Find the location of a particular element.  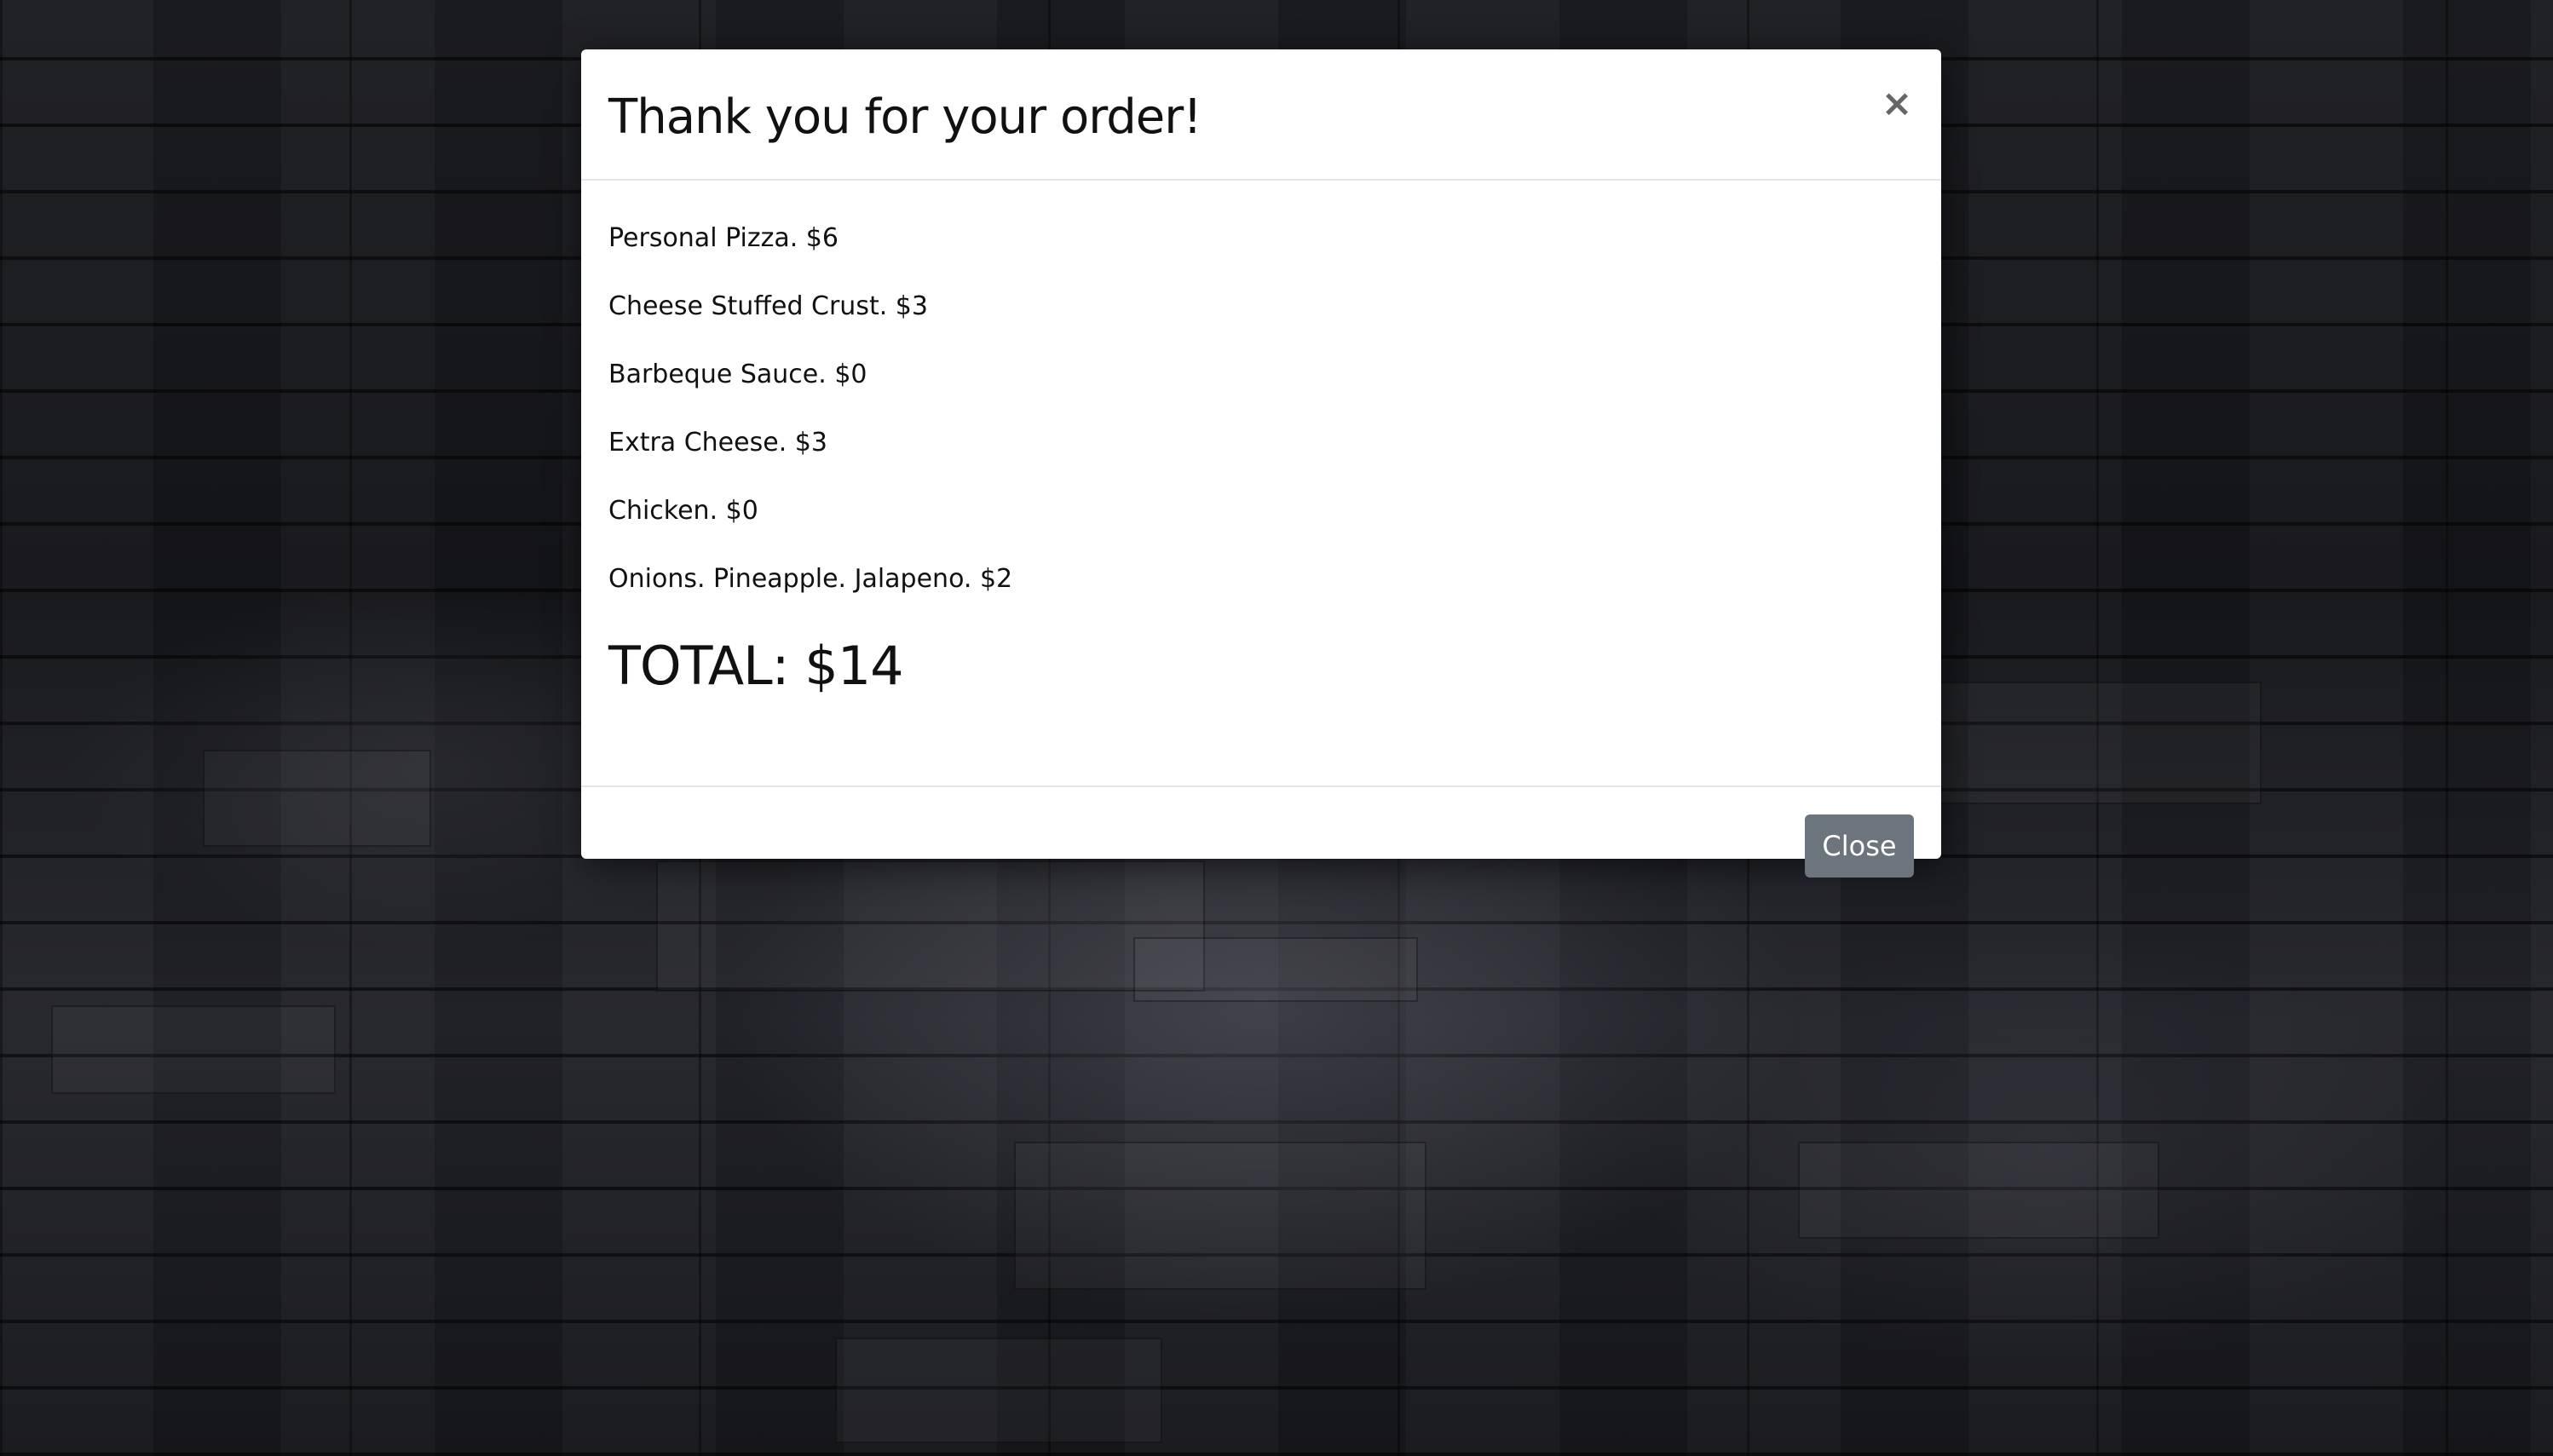

order-total: TOTAL: $14 is located at coordinates (756, 666).